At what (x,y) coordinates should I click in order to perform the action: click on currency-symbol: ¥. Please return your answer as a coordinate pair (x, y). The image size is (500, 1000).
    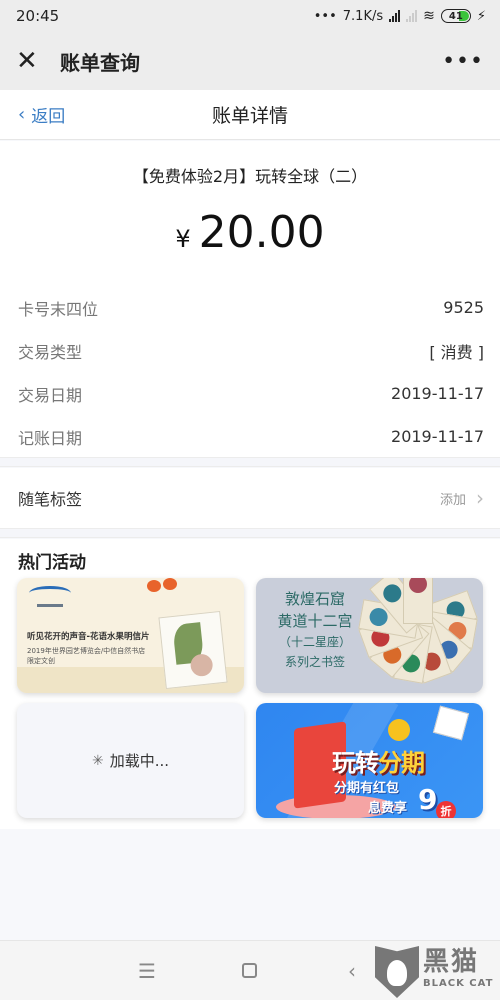
    Looking at the image, I should click on (183, 239).